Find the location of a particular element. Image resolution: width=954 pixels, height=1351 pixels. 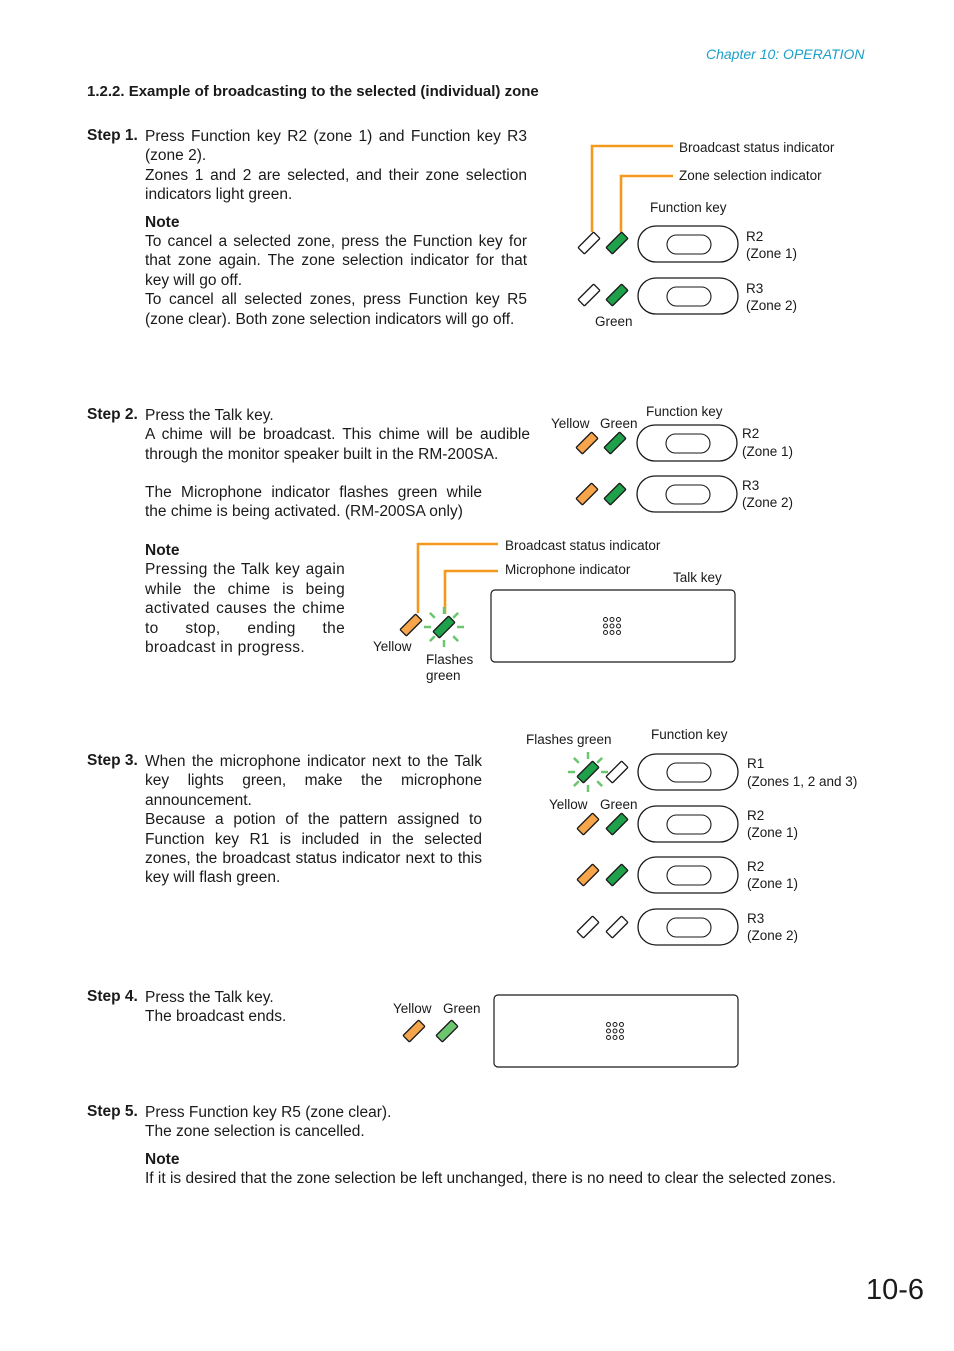

callout-line-zone is located at coordinates (646, 203).